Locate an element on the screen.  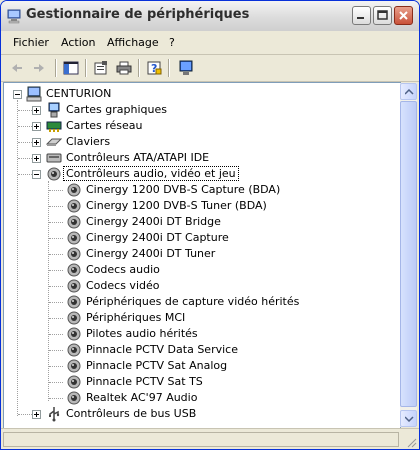
maximize-button is located at coordinates (382, 15).